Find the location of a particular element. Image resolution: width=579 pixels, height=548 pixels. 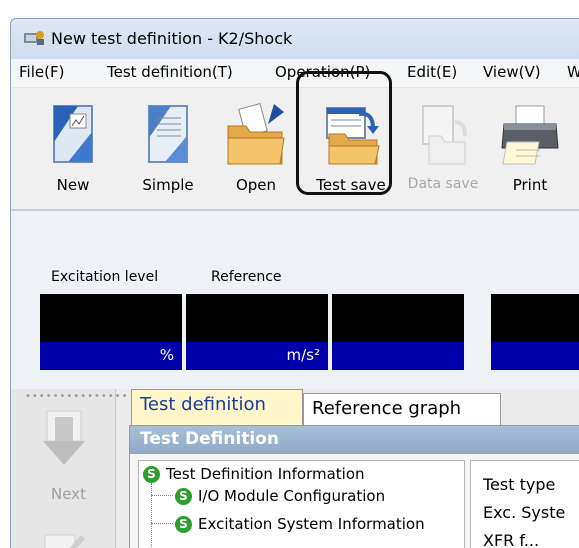

navigation-column: ••••••••••••••• Next is located at coordinates (69, 468).